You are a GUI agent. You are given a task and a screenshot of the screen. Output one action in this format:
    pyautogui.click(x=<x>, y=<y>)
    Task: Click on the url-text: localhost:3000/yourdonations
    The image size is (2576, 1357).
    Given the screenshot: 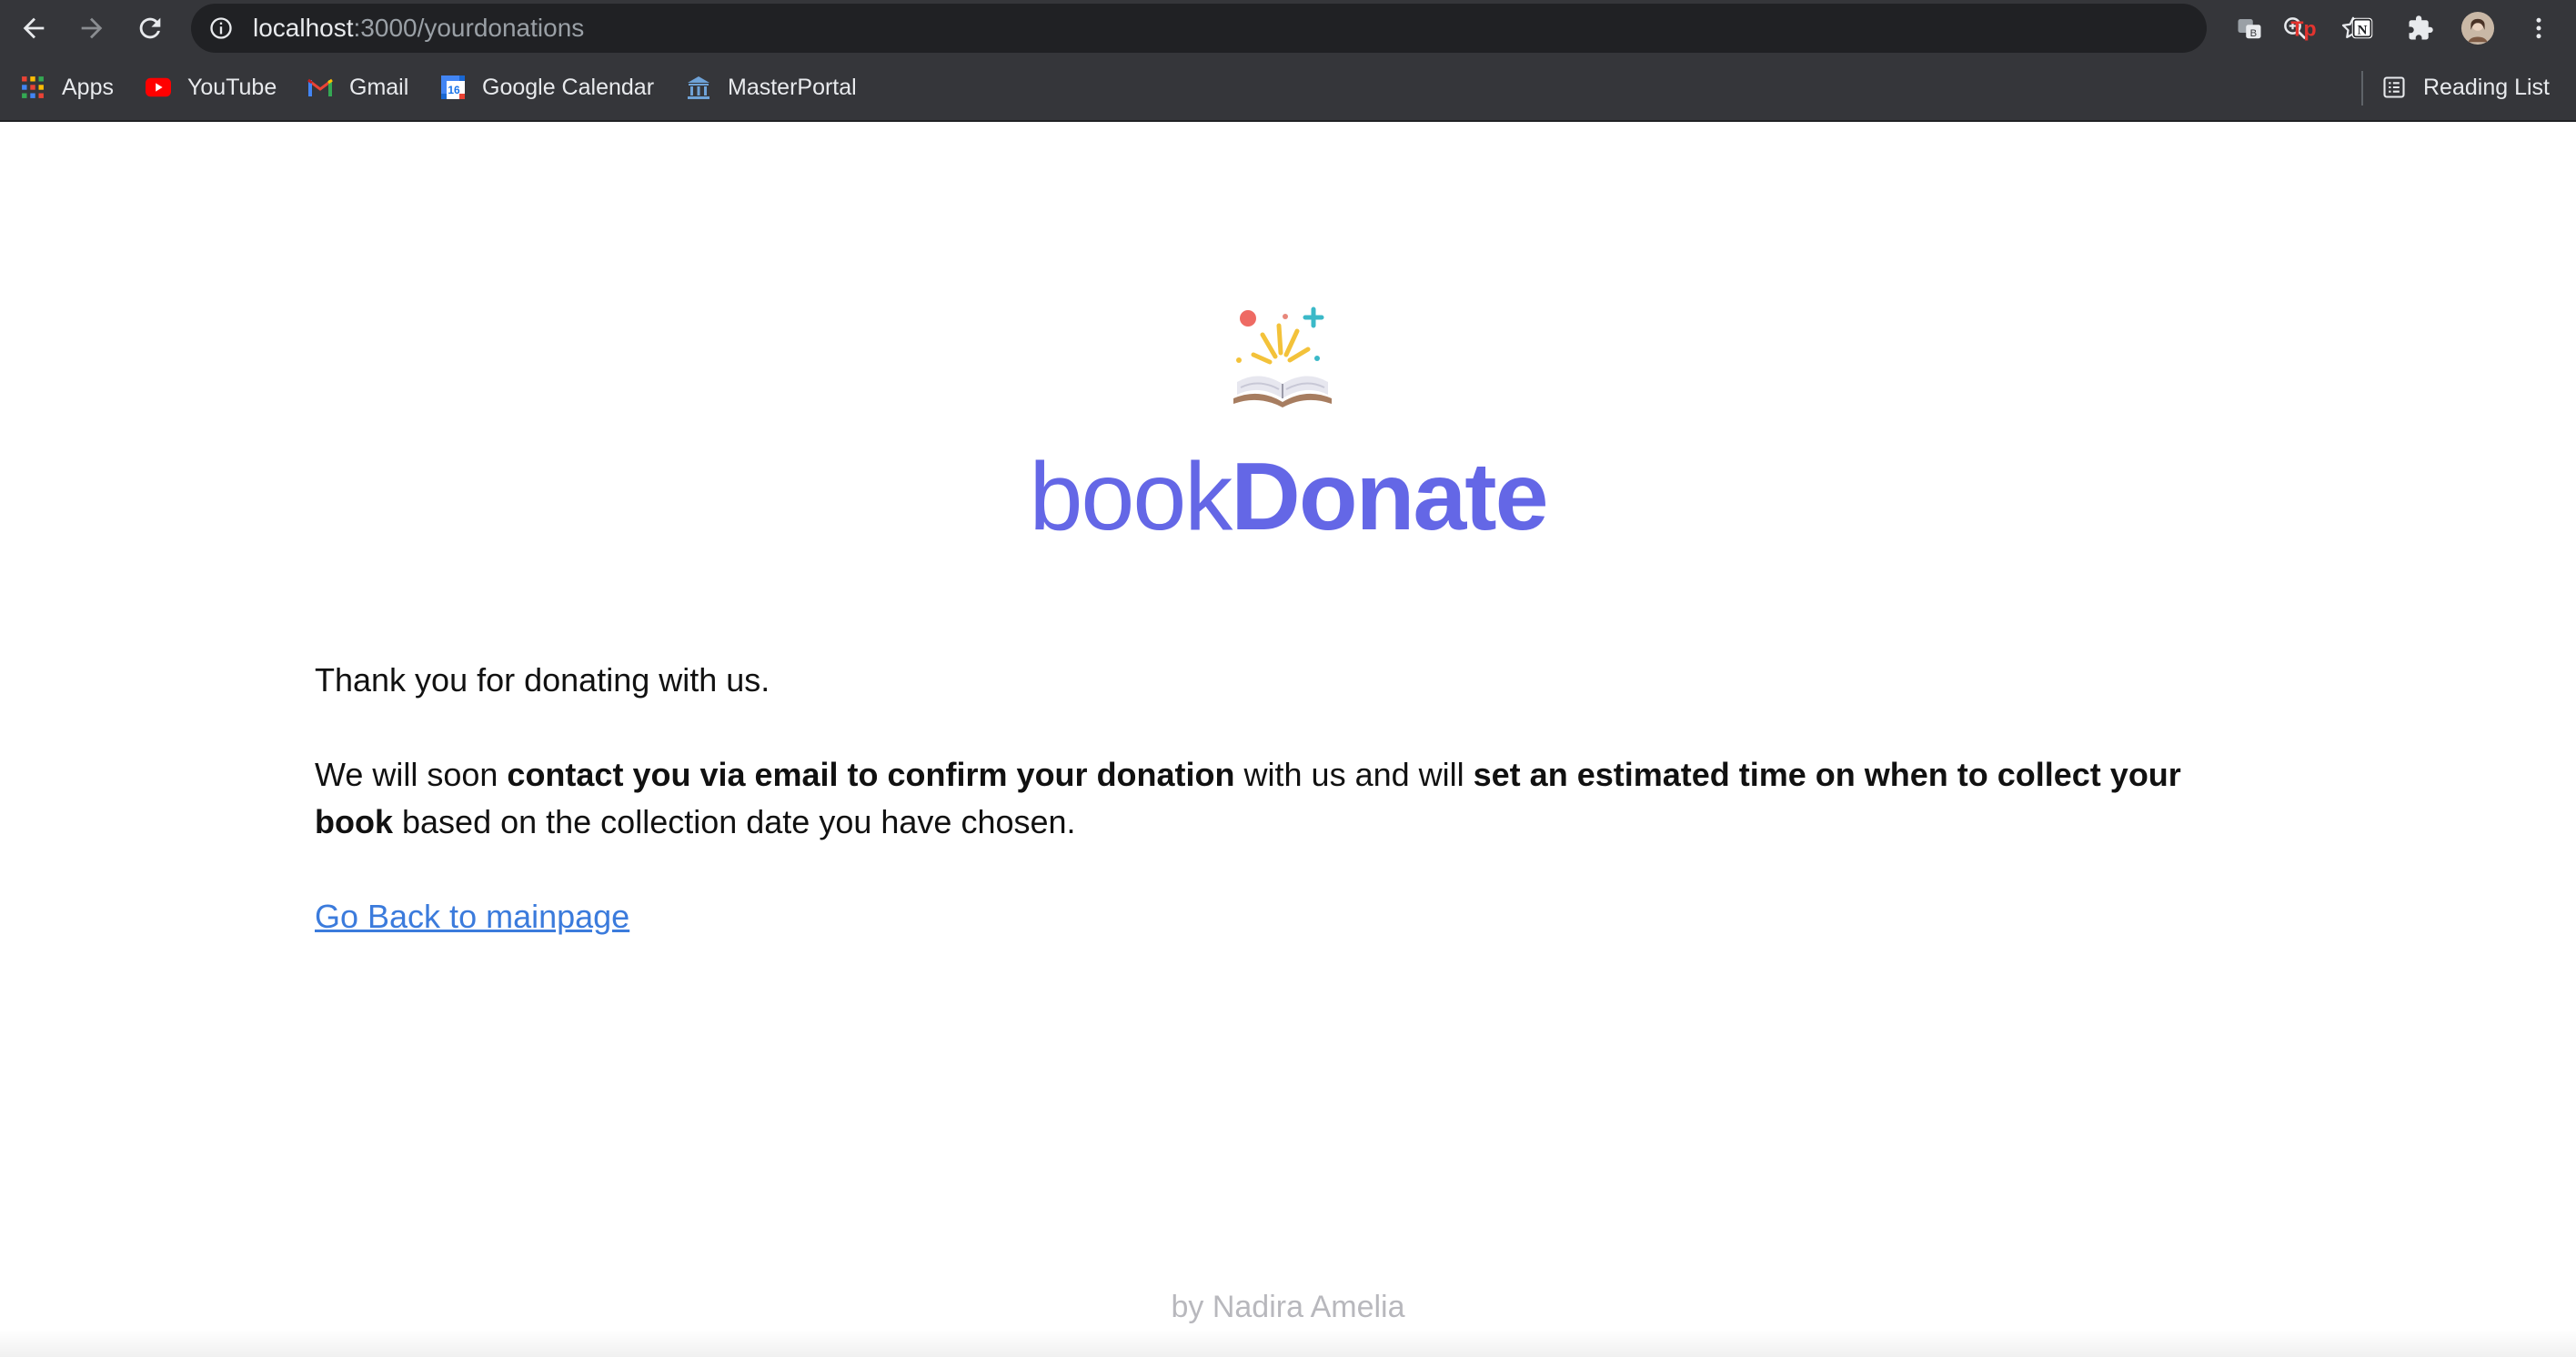 What is the action you would take?
    pyautogui.click(x=418, y=28)
    